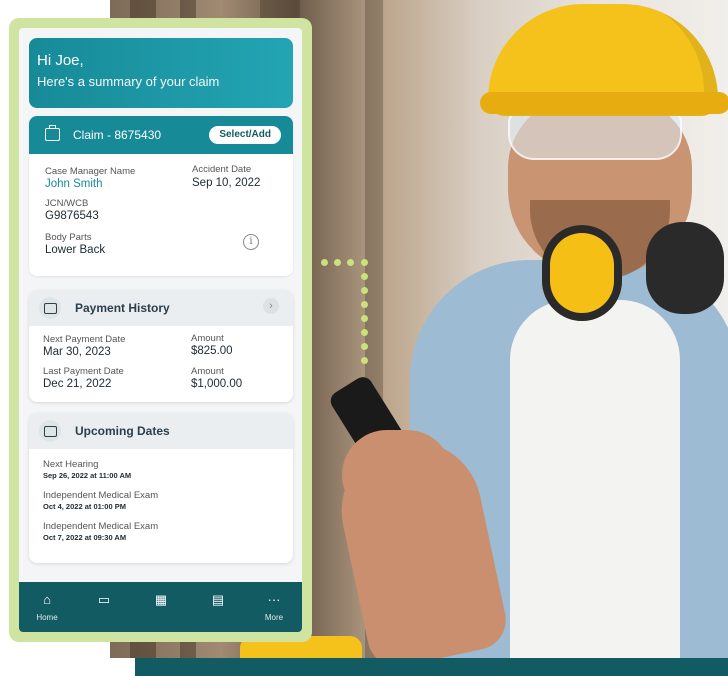  Describe the element at coordinates (251, 242) in the screenshot. I see `info-icon: i` at that location.